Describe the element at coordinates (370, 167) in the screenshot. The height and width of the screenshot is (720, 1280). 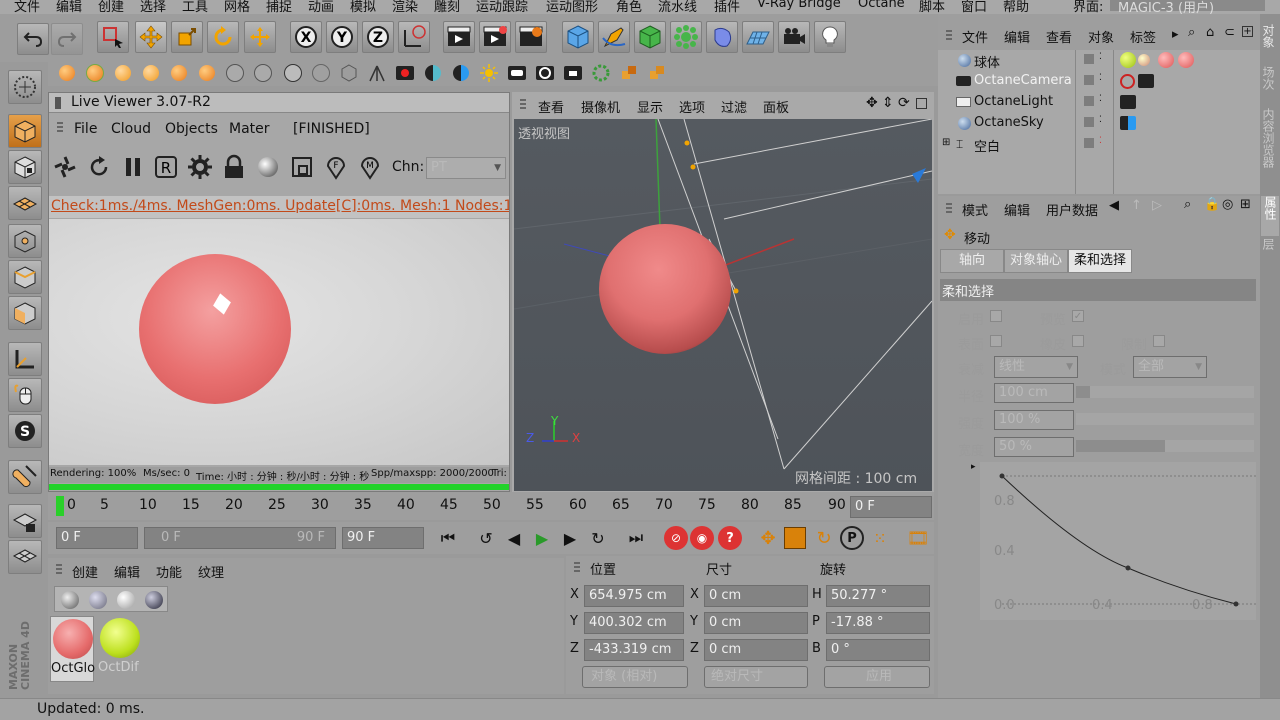
I see `pick-material-icon: M` at that location.